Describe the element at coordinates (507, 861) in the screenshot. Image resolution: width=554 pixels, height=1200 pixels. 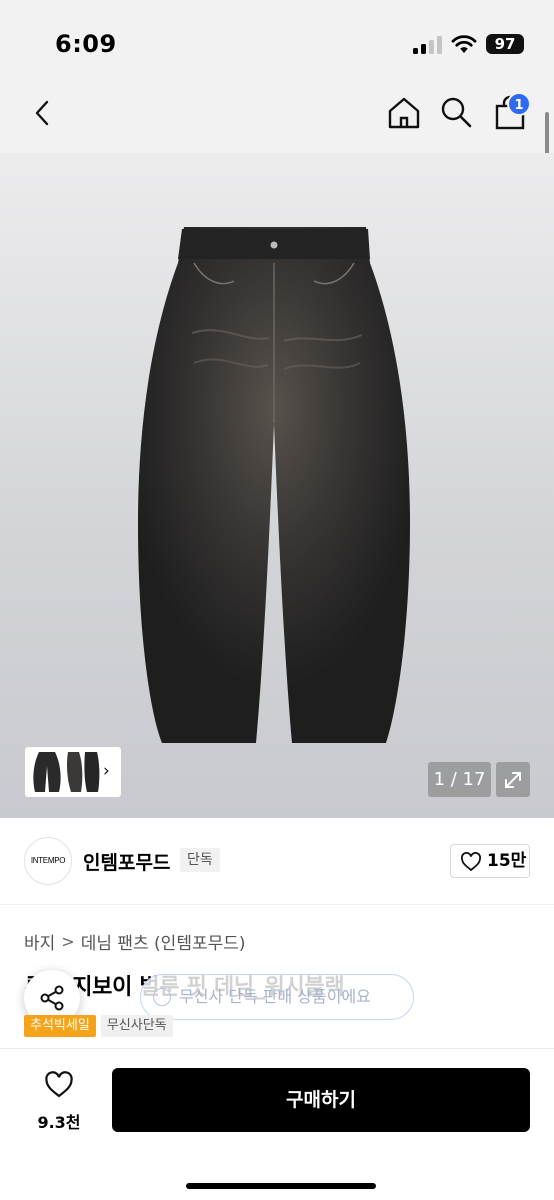
I see `brand-like-count: 15만` at that location.